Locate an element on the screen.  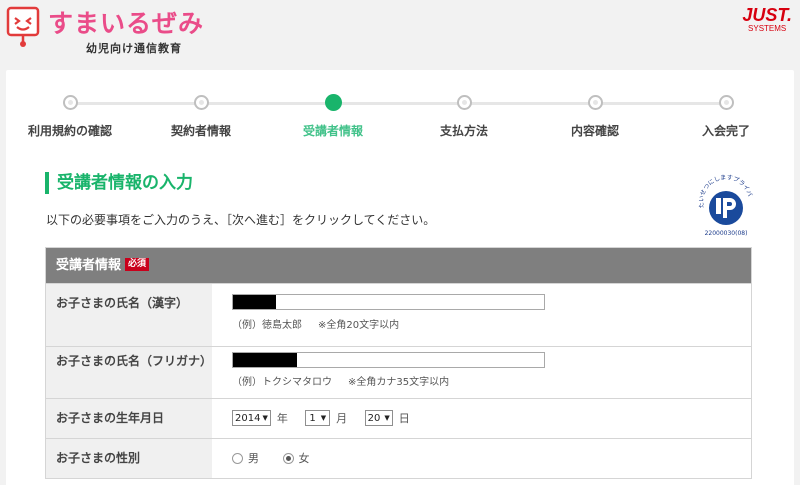
required-badge: 必須 is located at coordinates (137, 264).